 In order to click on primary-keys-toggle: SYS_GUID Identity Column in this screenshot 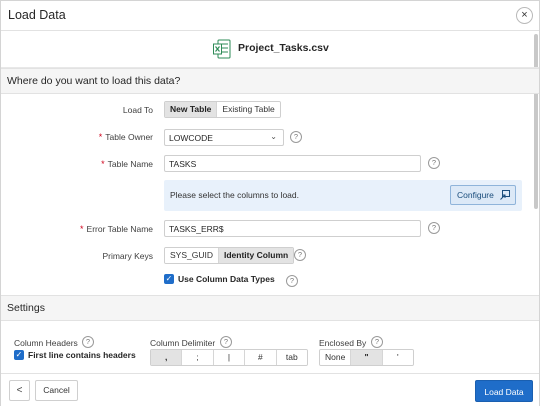, I will do `click(229, 255)`.